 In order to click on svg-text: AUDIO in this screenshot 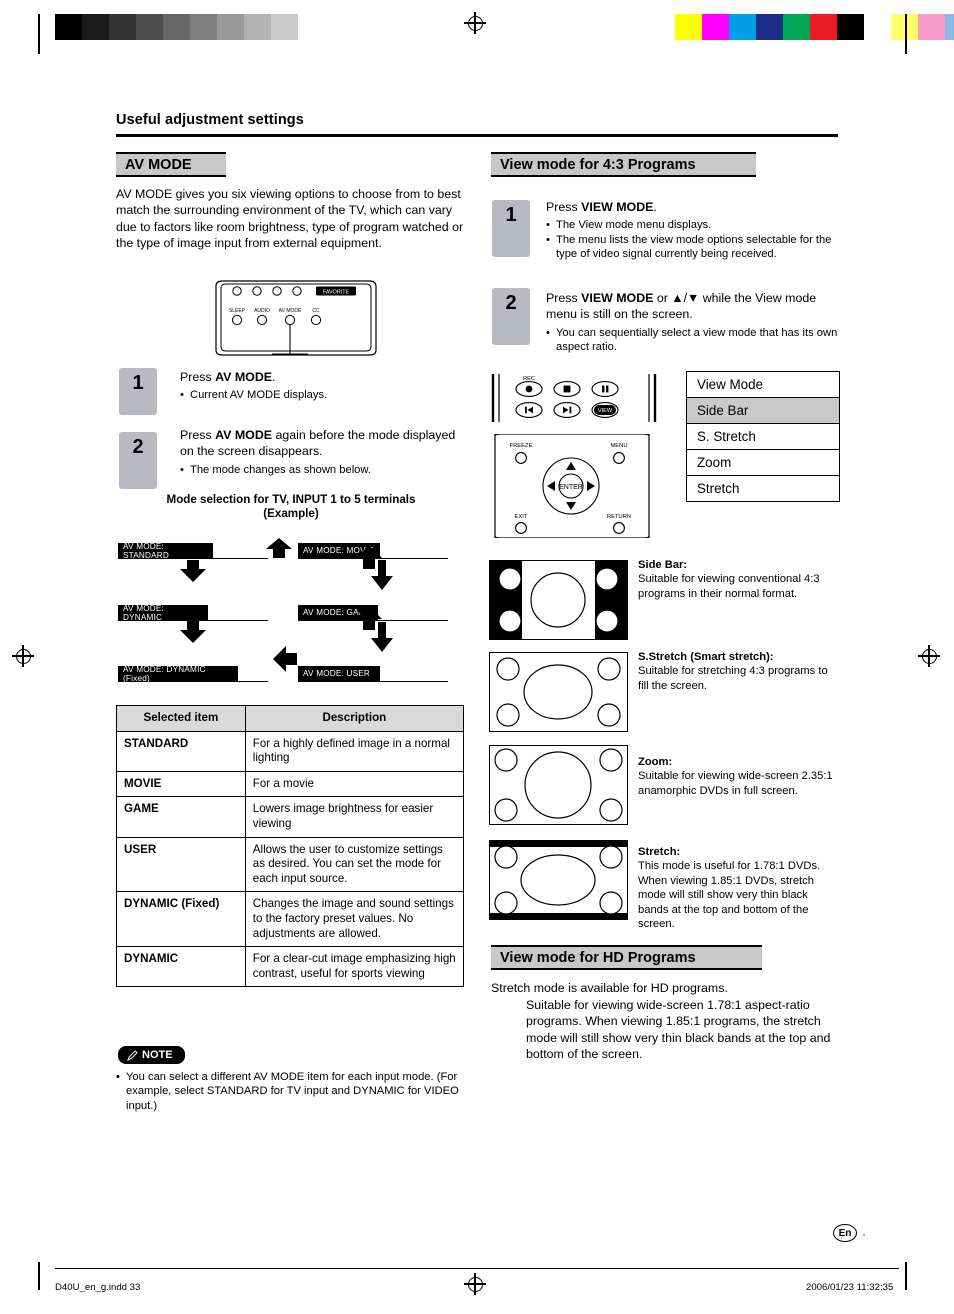, I will do `click(262, 311)`.